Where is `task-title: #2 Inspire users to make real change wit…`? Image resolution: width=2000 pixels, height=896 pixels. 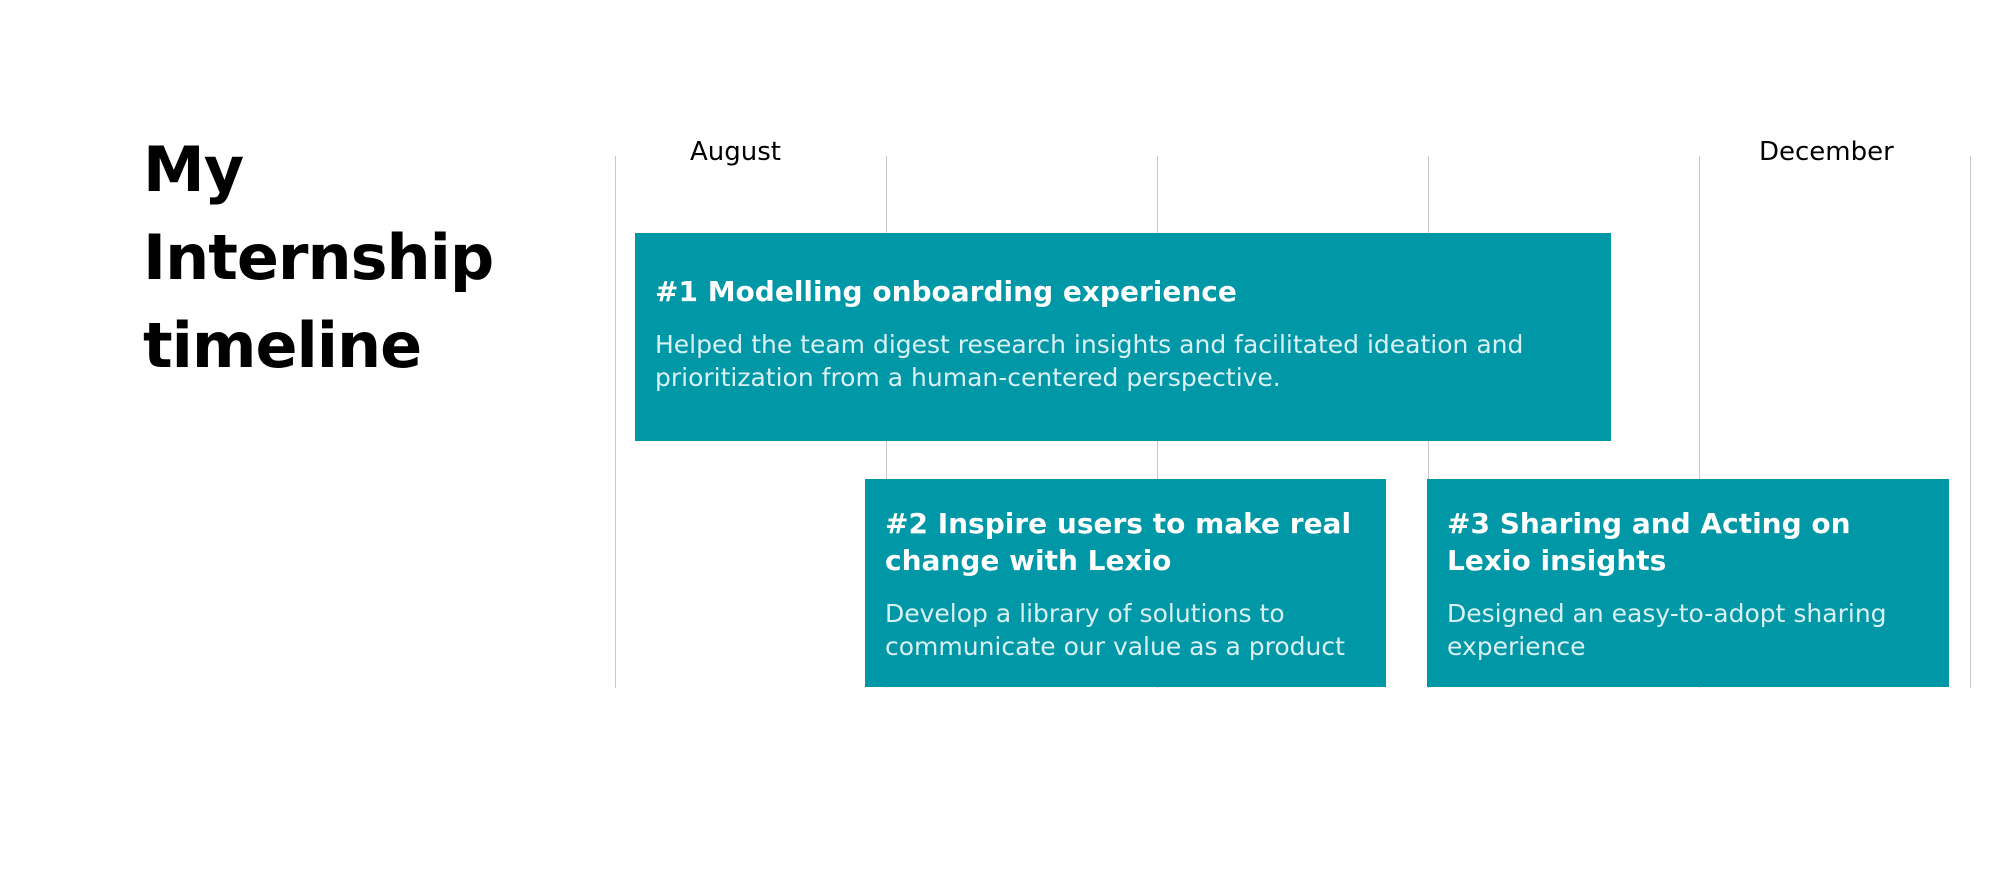 task-title: #2 Inspire users to make real change wit… is located at coordinates (1118, 542).